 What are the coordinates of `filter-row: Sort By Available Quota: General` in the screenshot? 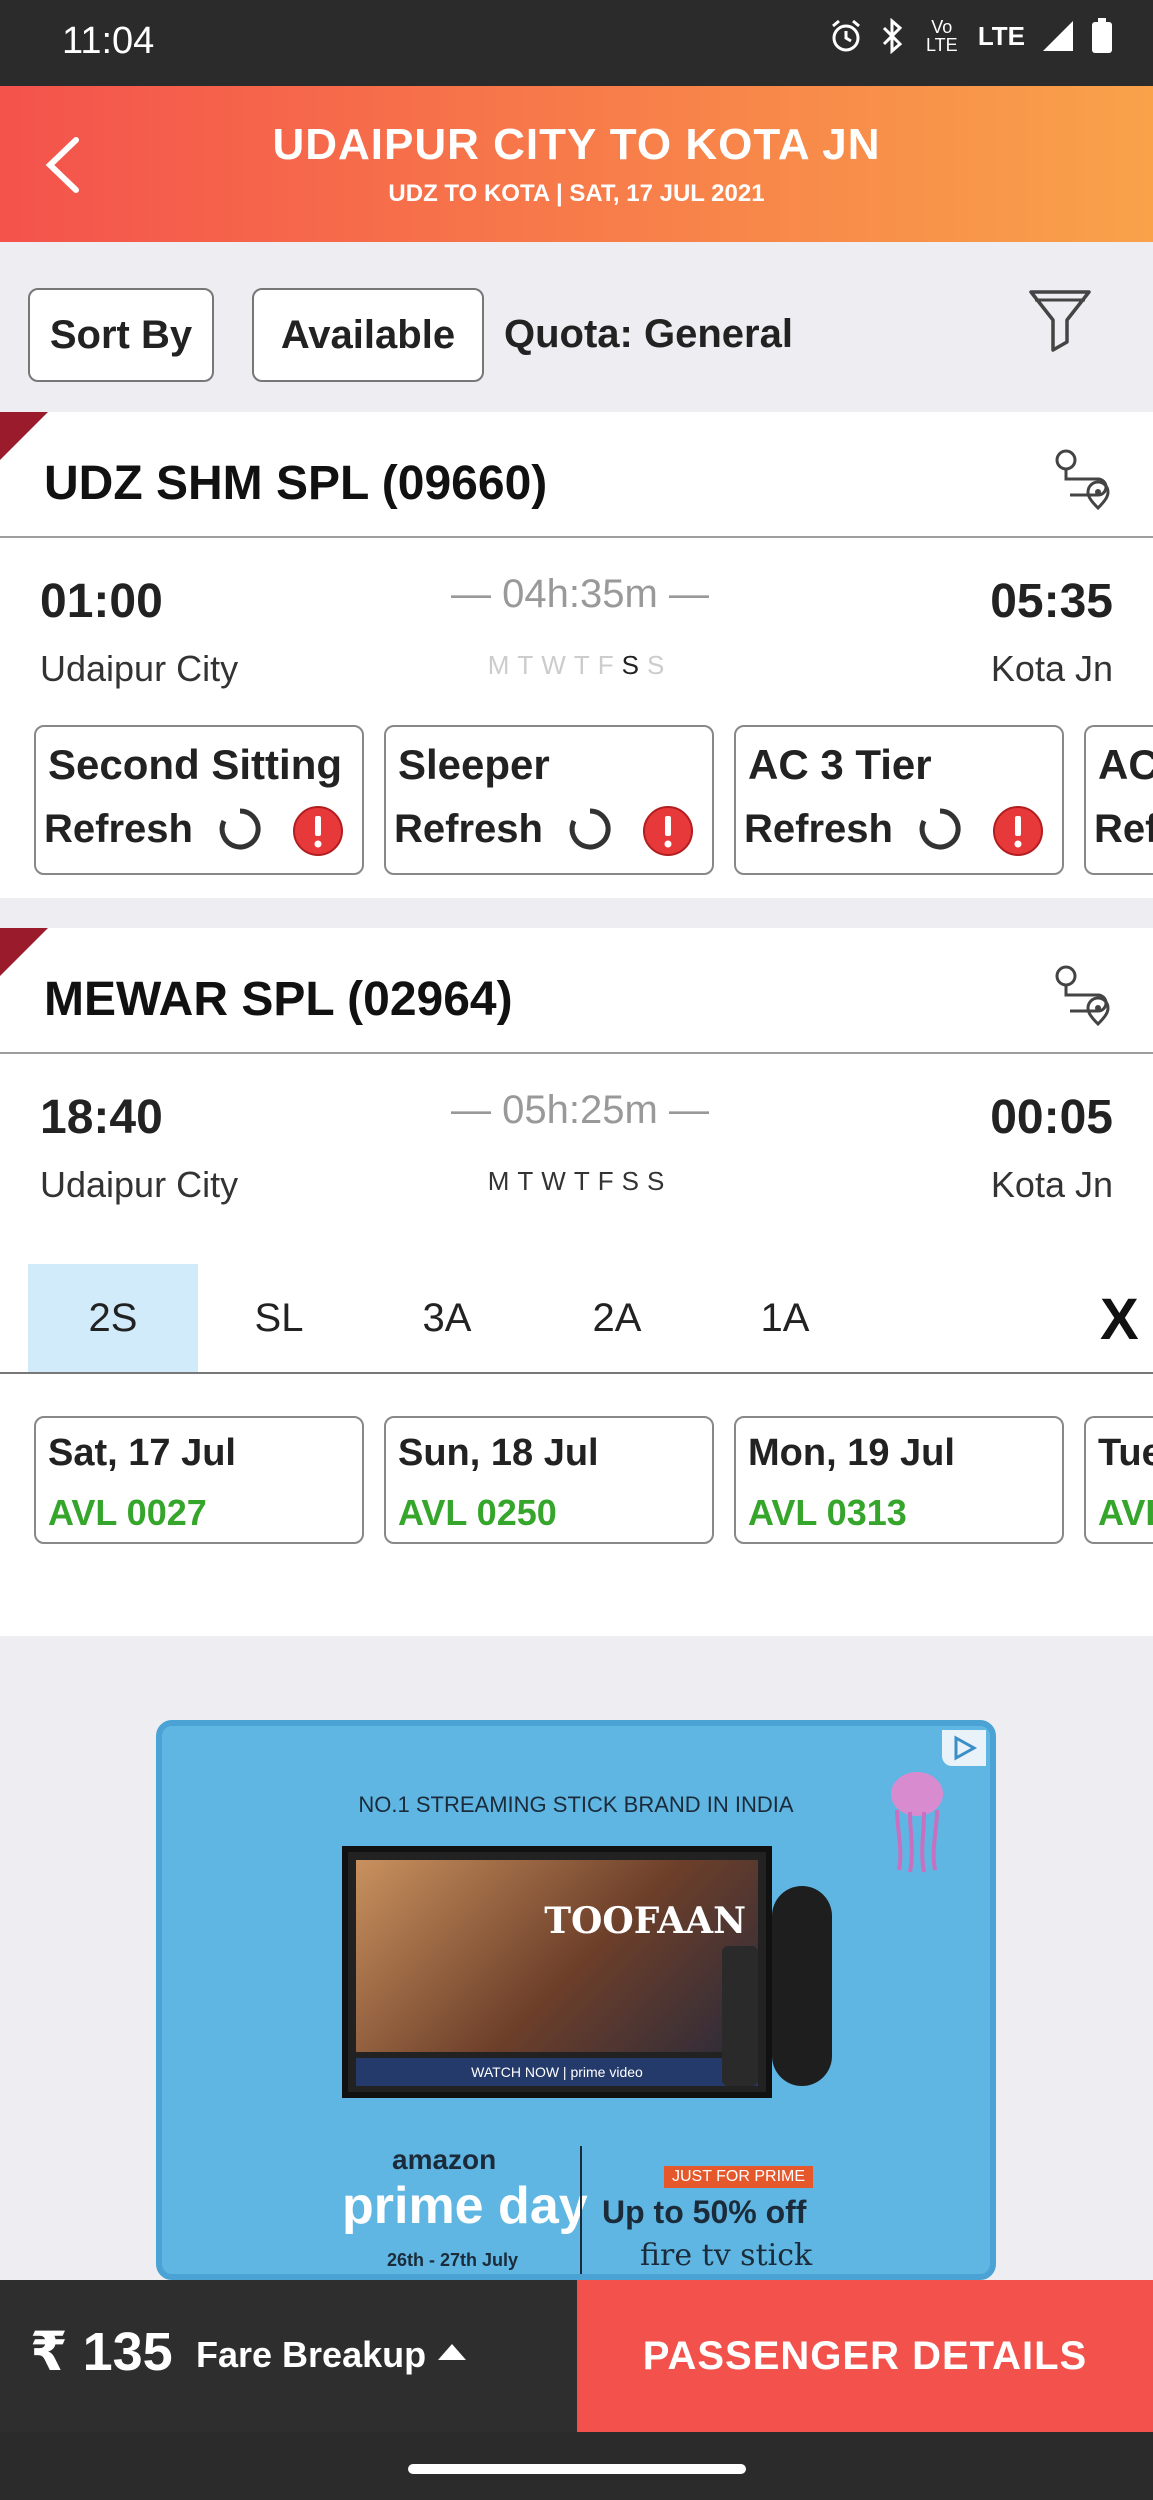 It's located at (576, 327).